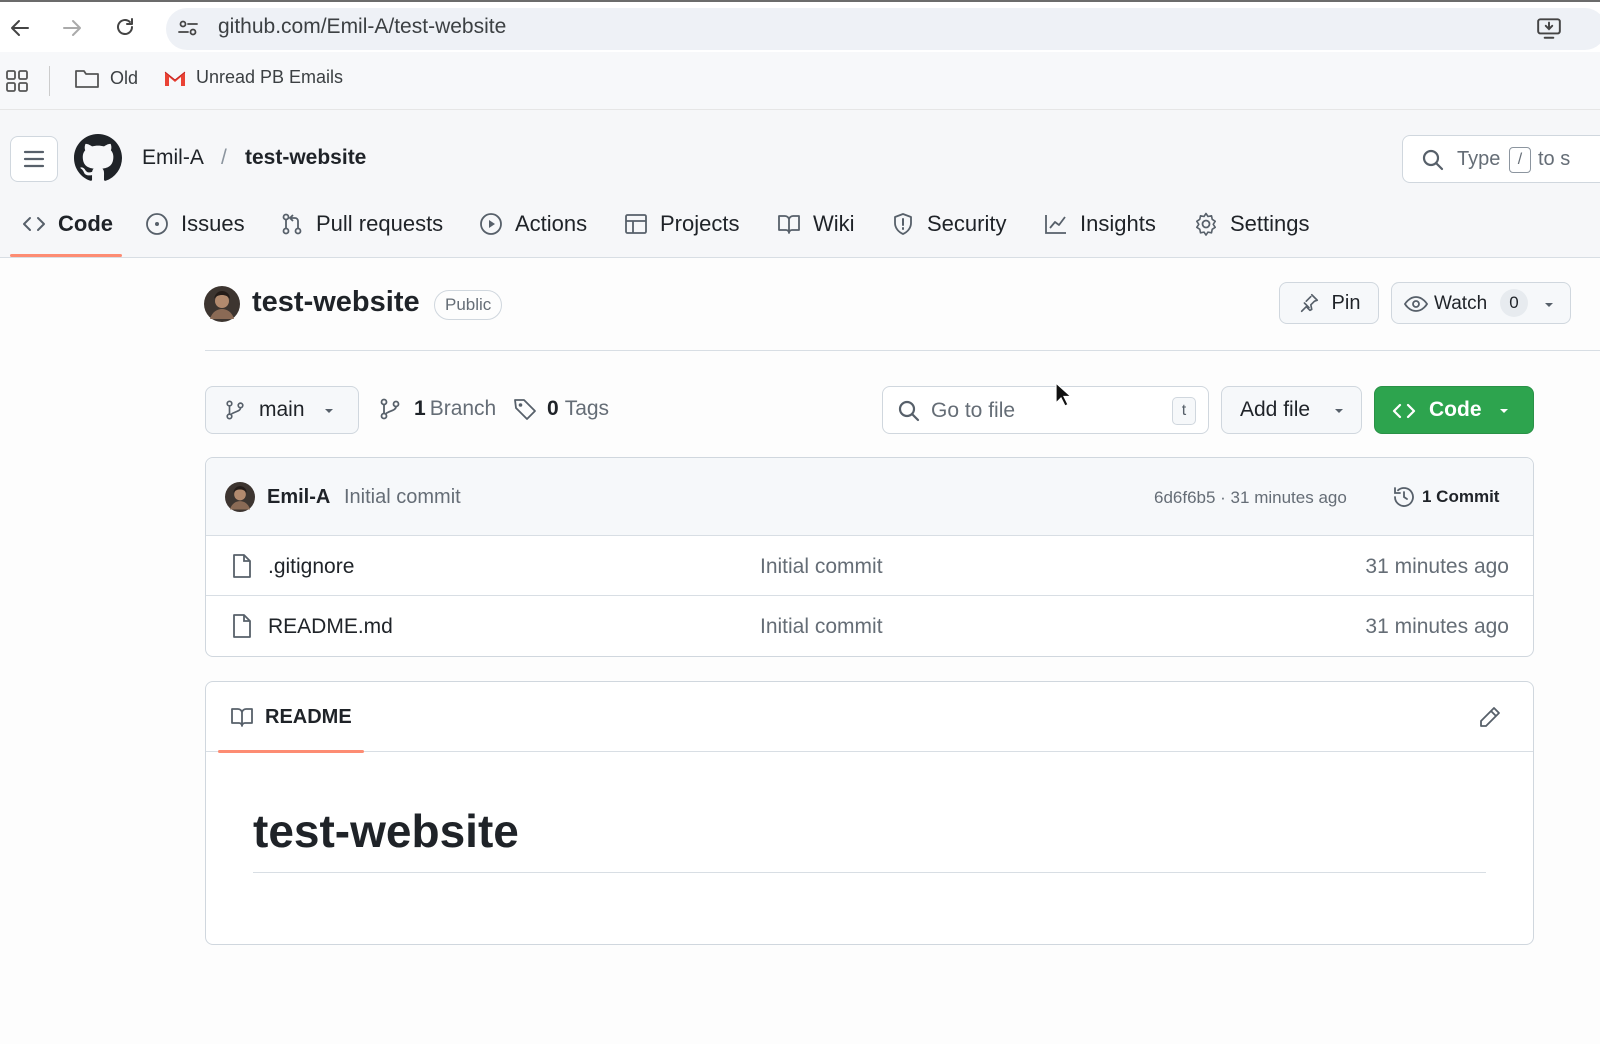  I want to click on tab-code: Code, so click(67, 224).